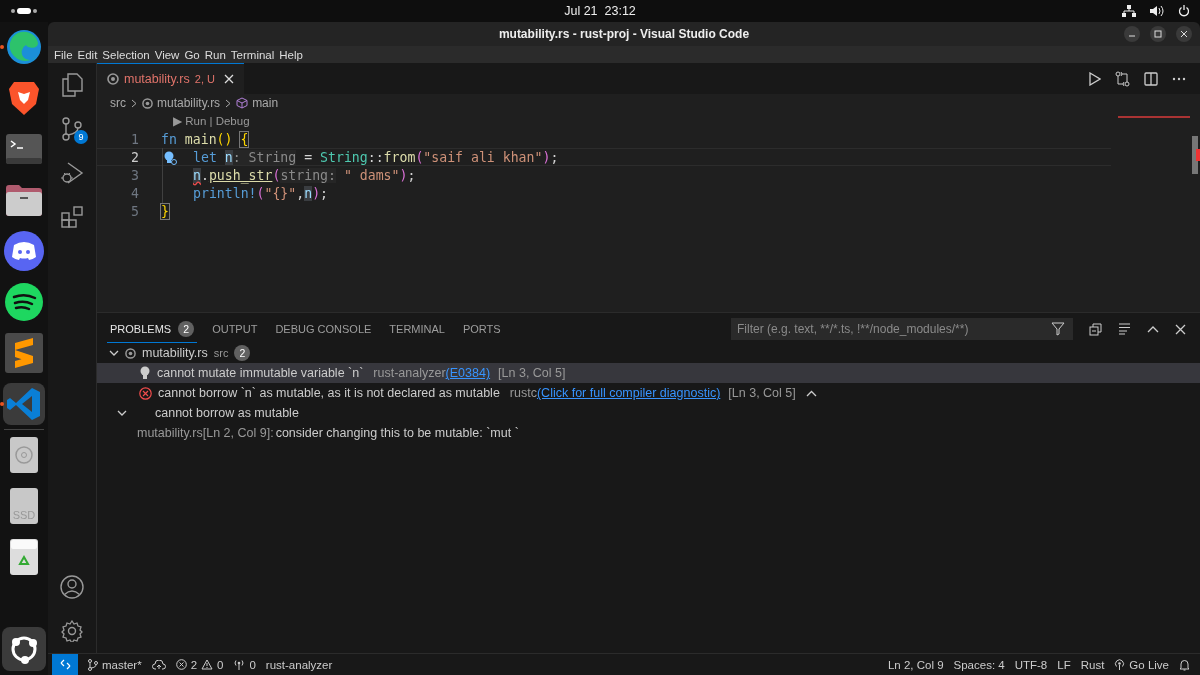  Describe the element at coordinates (648, 373) in the screenshot. I see `problem-row: cannot mutate immutable variable `n` rust-analyzer(E0384) [Ln 3, Col 5]` at that location.